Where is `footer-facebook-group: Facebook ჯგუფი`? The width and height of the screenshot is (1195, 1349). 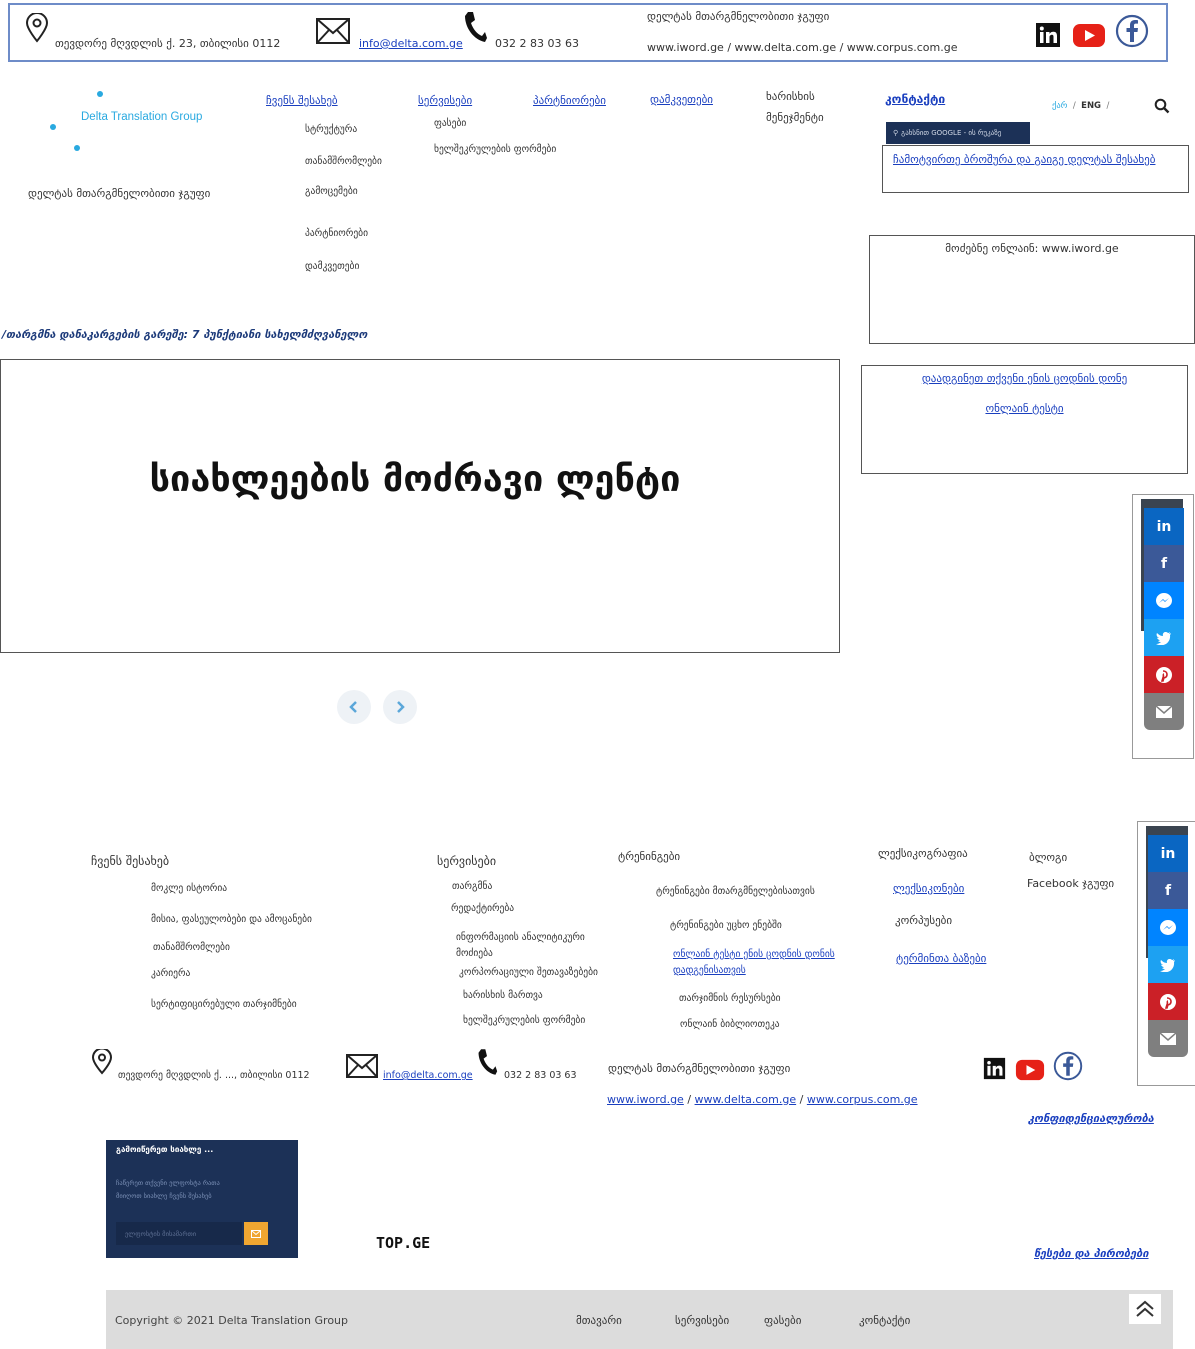
footer-facebook-group: Facebook ჯგუფი is located at coordinates (1070, 883).